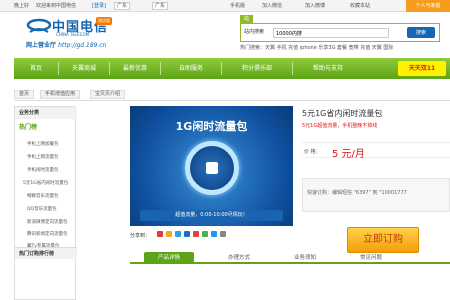 Image resolution: width=450 pixels, height=300 pixels. What do you see at coordinates (24, 94) in the screenshot?
I see `breadcrumb-home: 首页` at bounding box center [24, 94].